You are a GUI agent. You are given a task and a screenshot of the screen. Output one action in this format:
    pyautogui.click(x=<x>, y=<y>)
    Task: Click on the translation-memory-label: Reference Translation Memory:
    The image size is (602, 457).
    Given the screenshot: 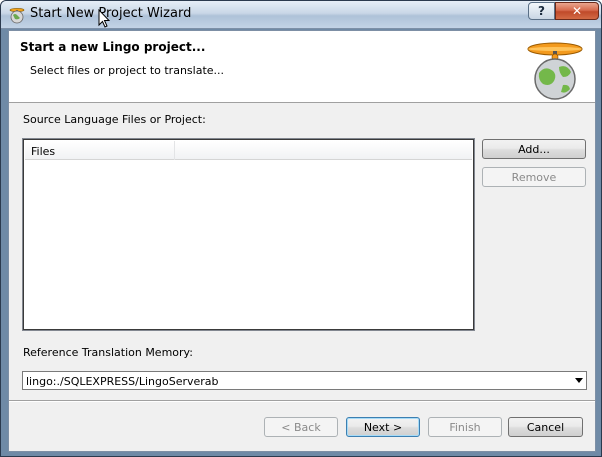 What is the action you would take?
    pyautogui.click(x=108, y=352)
    